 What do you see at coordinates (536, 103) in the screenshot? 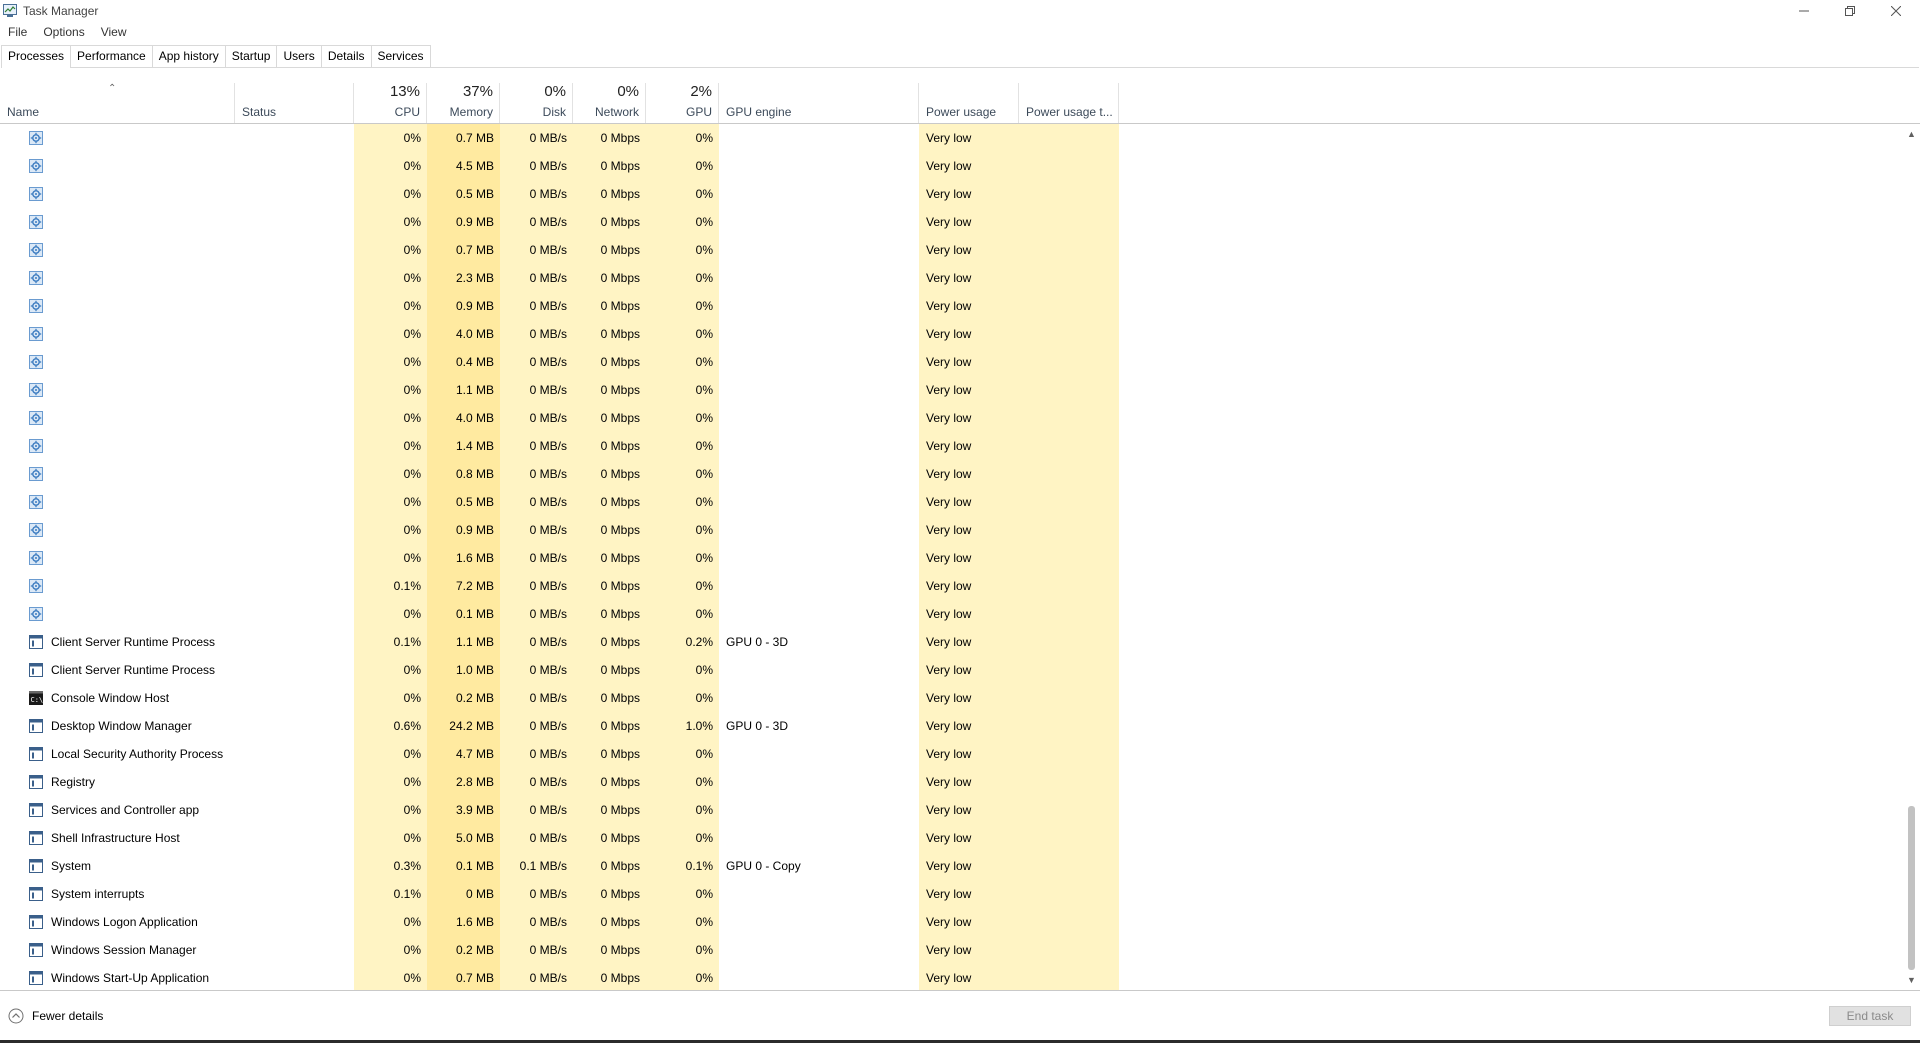
I see `header-disk: 0% Disk` at bounding box center [536, 103].